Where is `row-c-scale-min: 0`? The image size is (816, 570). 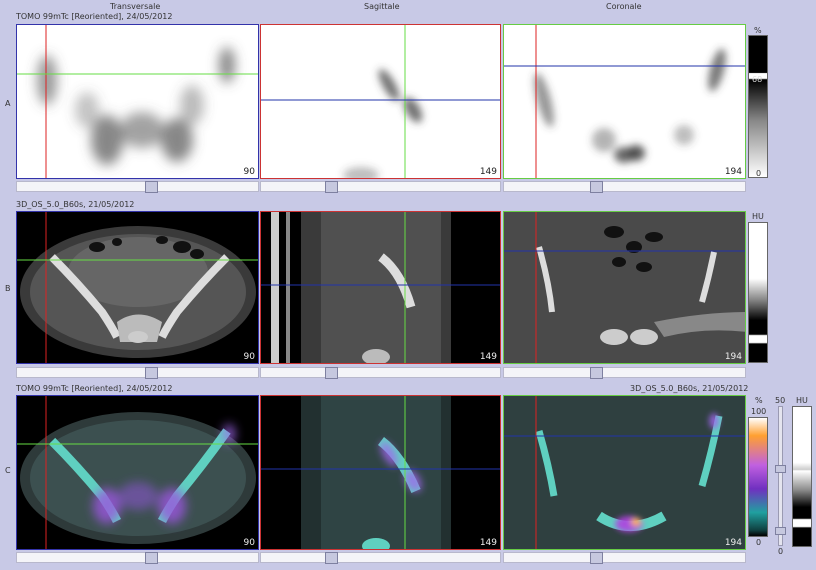
row-c-scale-min: 0 is located at coordinates (759, 542).